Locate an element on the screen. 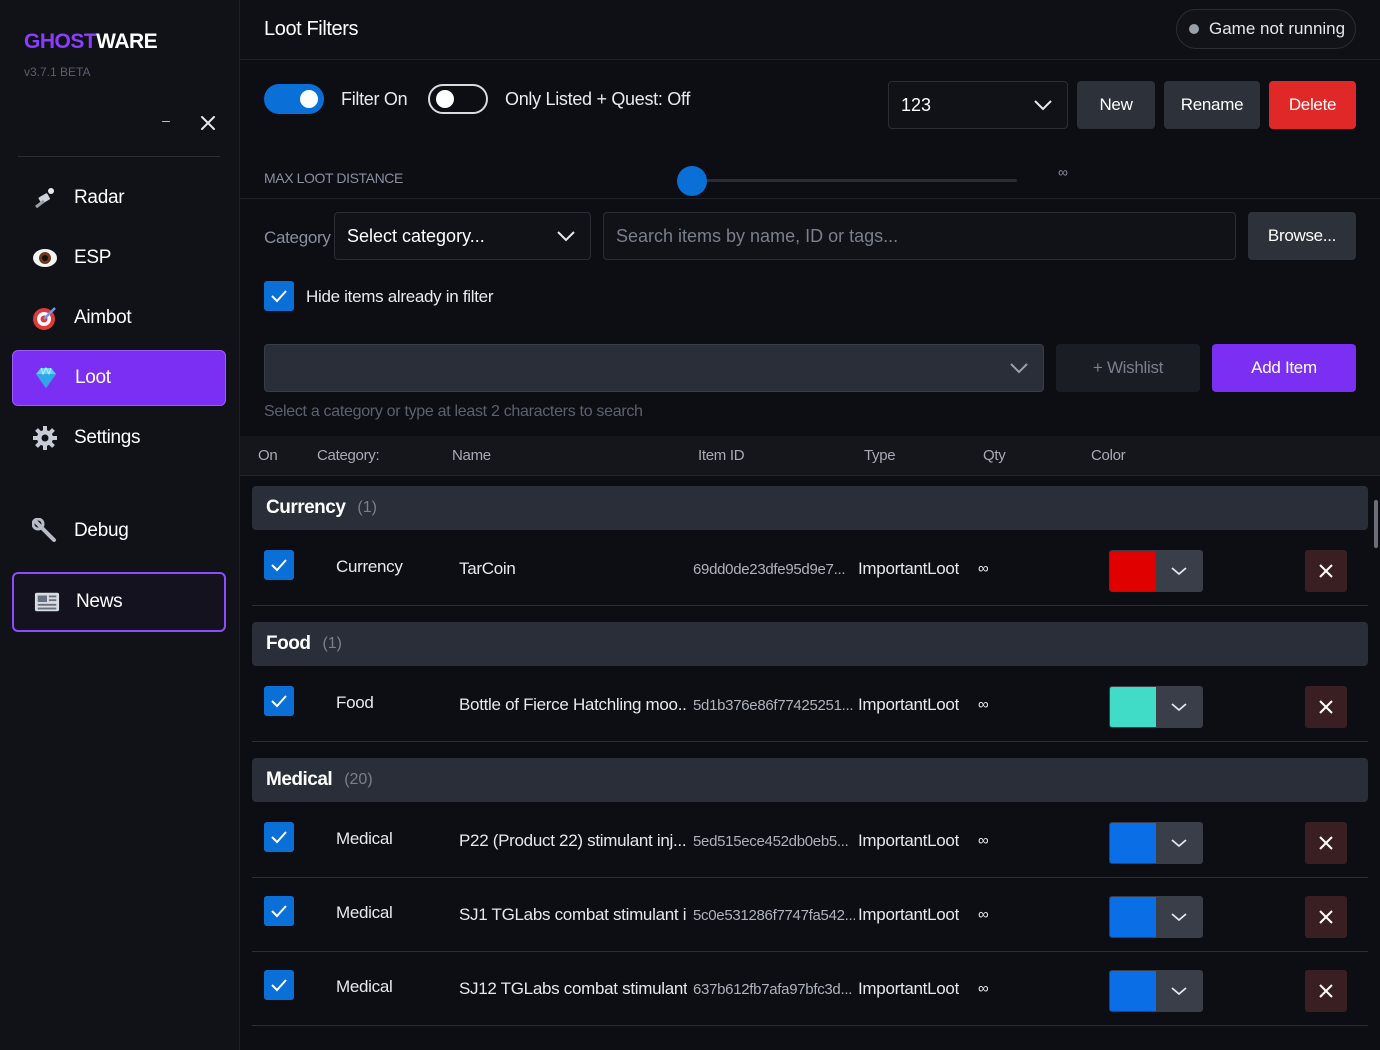  app-version: v3.7.1 BETA is located at coordinates (57, 72).